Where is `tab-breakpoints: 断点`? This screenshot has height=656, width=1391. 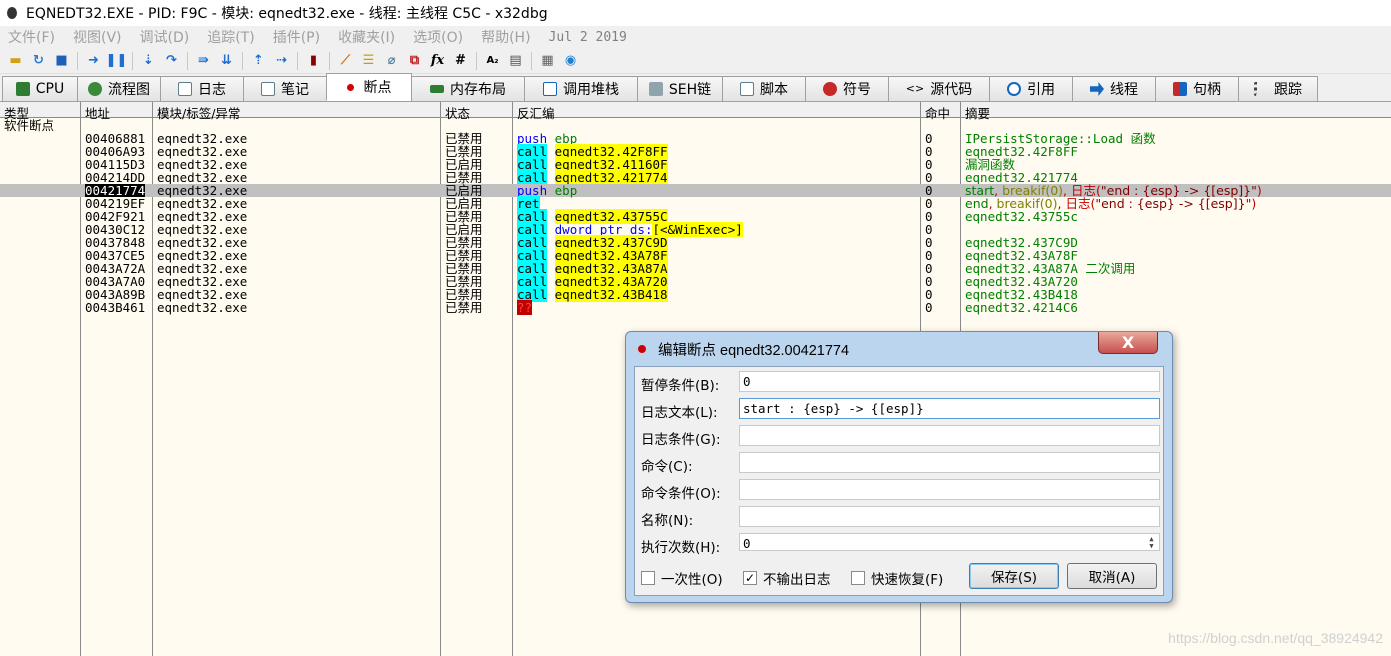
tab-breakpoints: 断点 is located at coordinates (369, 87).